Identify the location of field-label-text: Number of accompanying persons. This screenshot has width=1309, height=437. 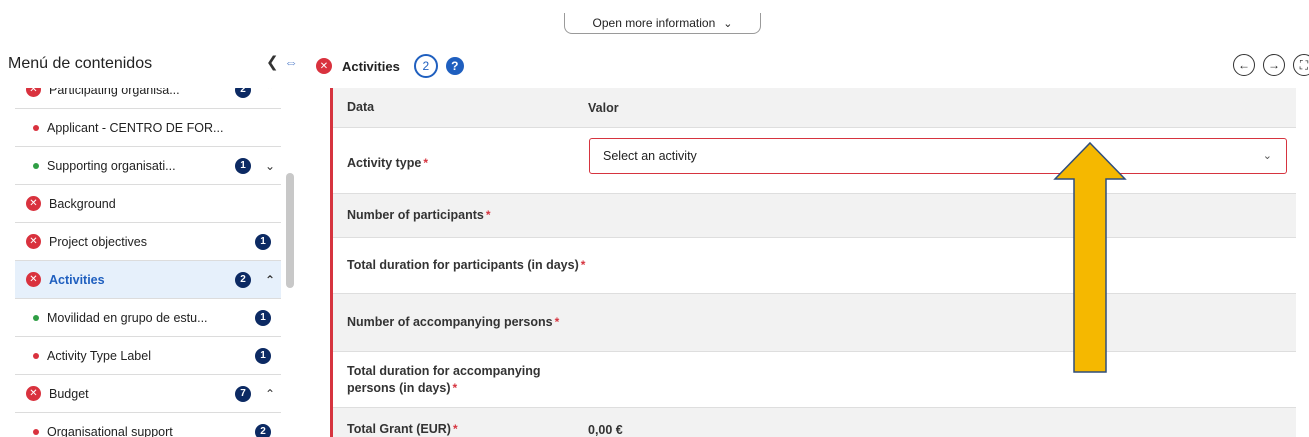
(450, 322).